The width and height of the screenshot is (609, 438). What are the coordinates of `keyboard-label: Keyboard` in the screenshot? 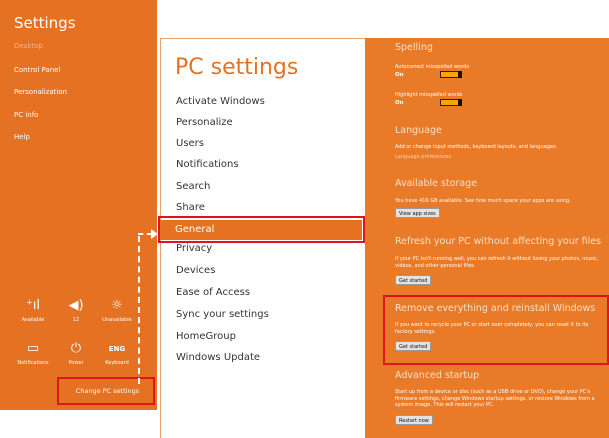 It's located at (117, 363).